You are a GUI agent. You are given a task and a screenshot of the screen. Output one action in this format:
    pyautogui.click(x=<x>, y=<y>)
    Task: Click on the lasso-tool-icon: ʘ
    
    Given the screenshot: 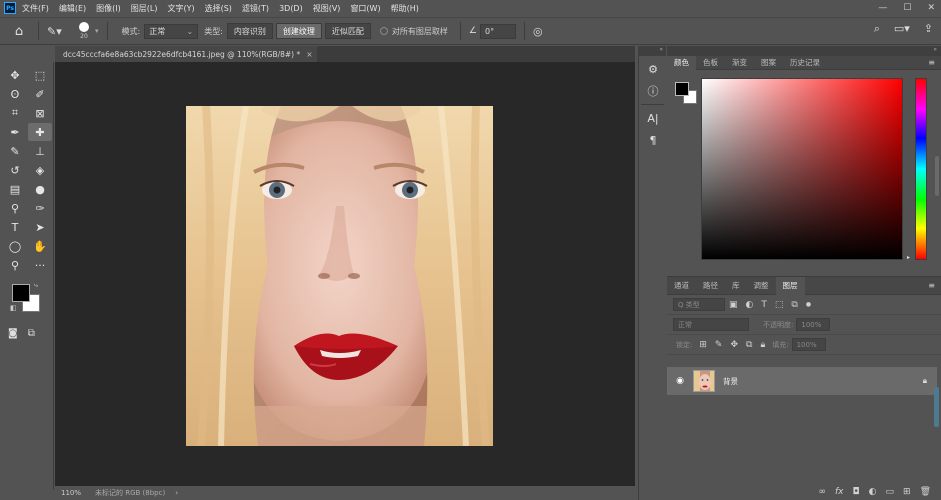 What is the action you would take?
    pyautogui.click(x=15, y=94)
    